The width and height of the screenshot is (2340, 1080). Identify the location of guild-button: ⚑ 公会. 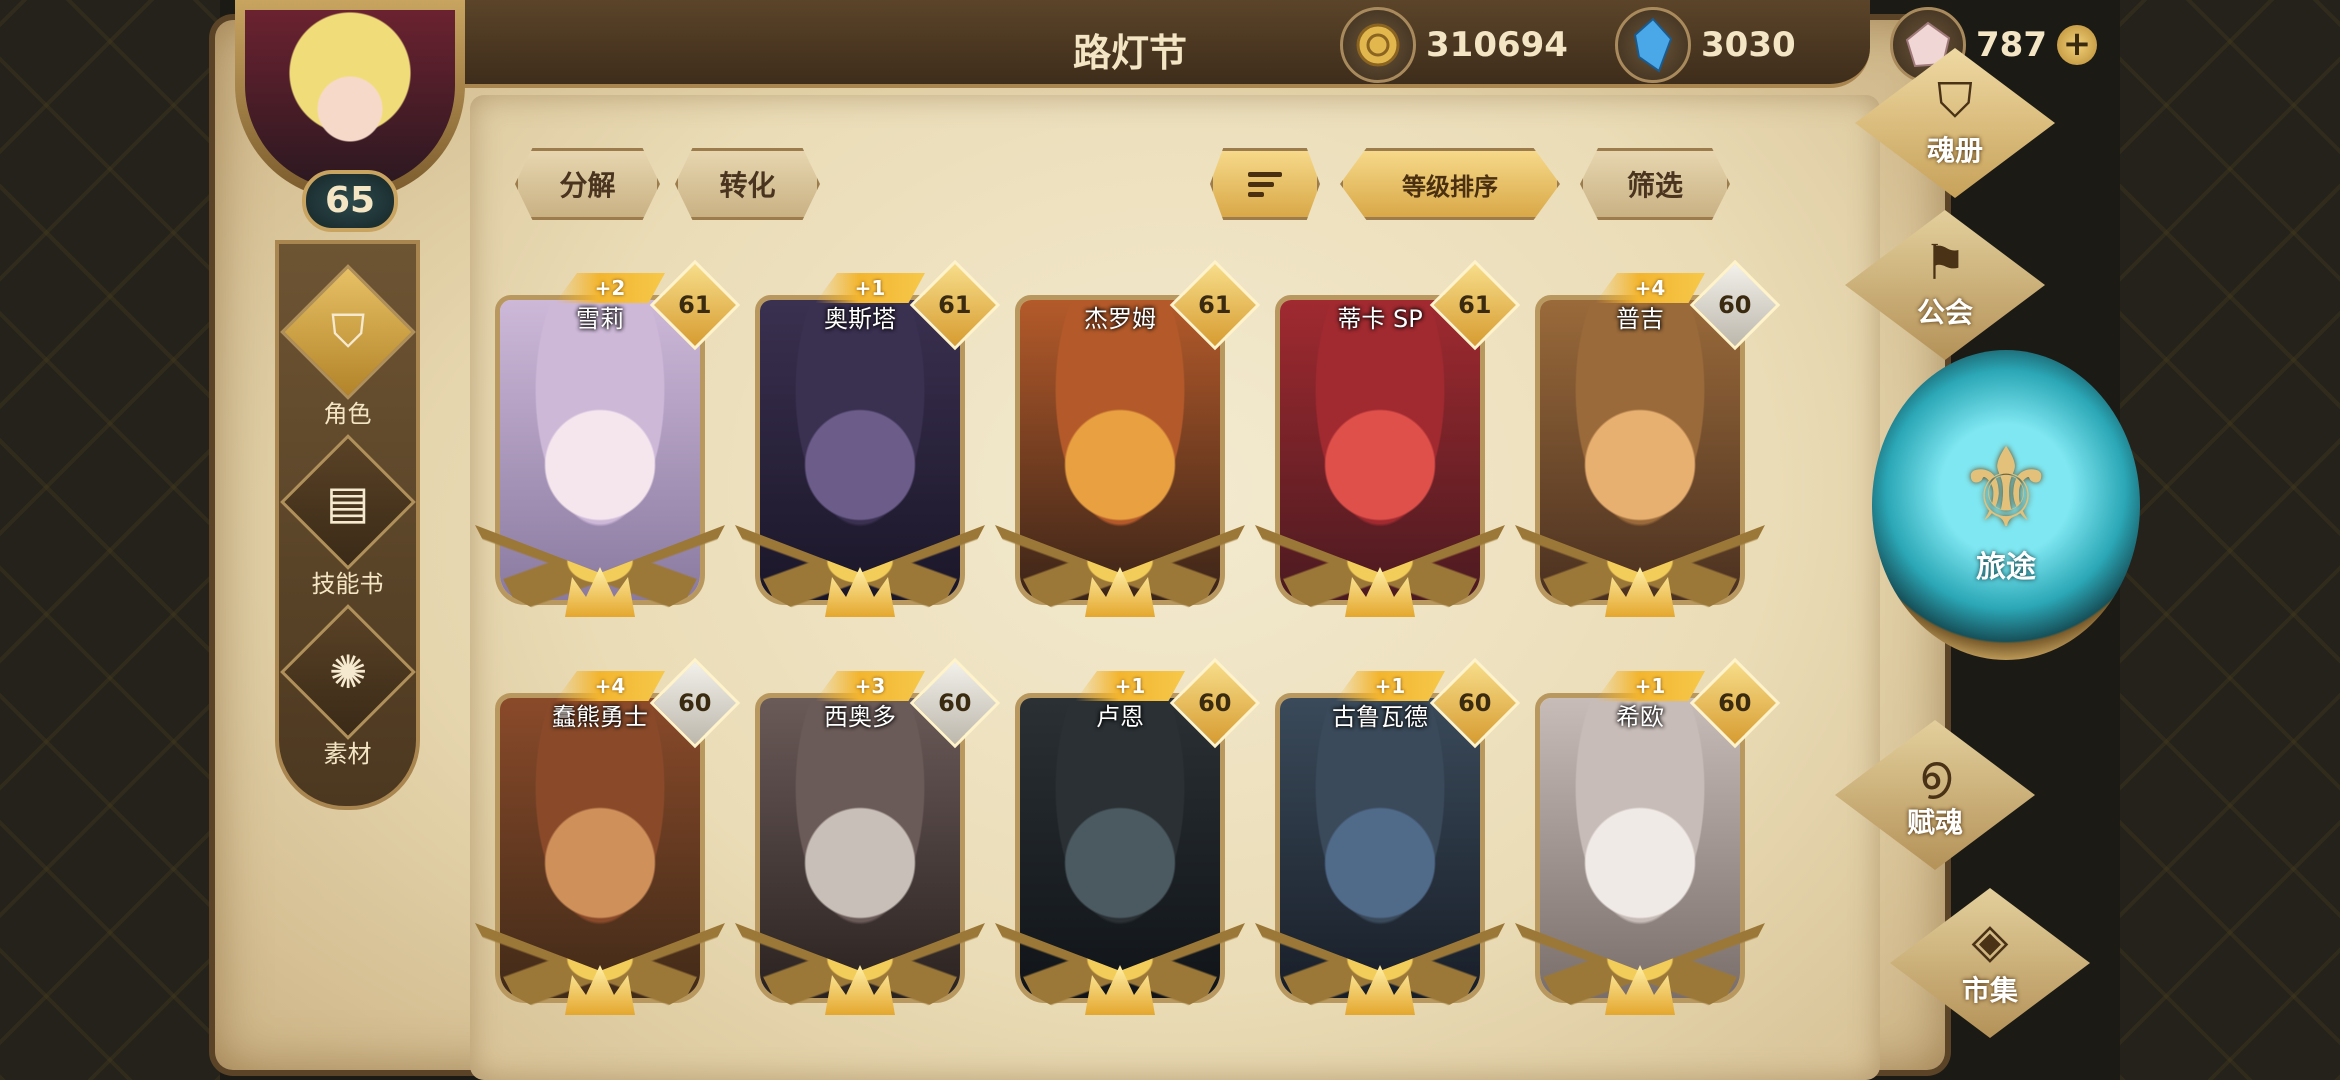
(1945, 285).